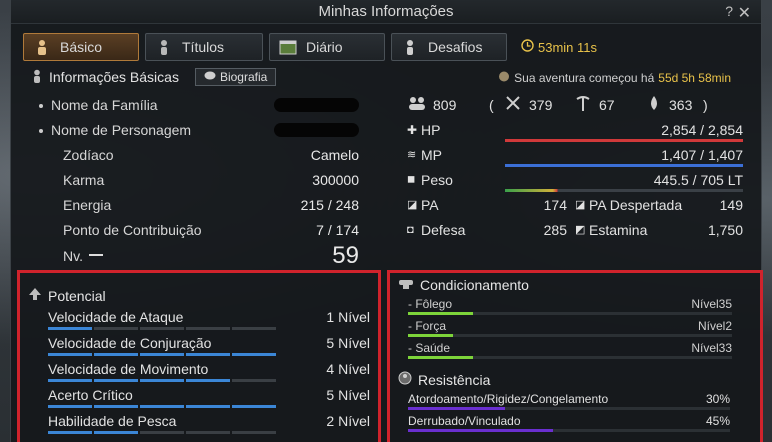  I want to click on zodiac-row: Zodíaco Camelo, so click(199, 154).